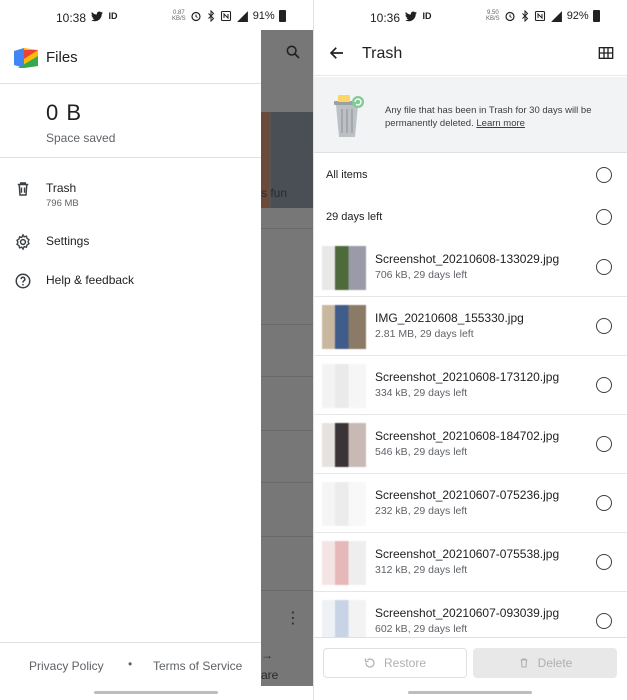 The image size is (627, 700). Describe the element at coordinates (467, 436) in the screenshot. I see `file-name: Screenshot_20210608-184702.jpg` at that location.